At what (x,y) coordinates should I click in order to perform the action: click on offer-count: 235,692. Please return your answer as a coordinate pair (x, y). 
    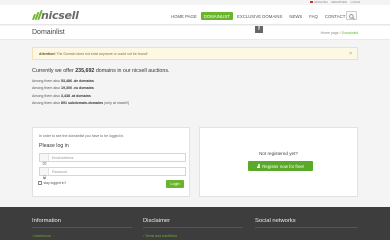
    Looking at the image, I should click on (85, 71).